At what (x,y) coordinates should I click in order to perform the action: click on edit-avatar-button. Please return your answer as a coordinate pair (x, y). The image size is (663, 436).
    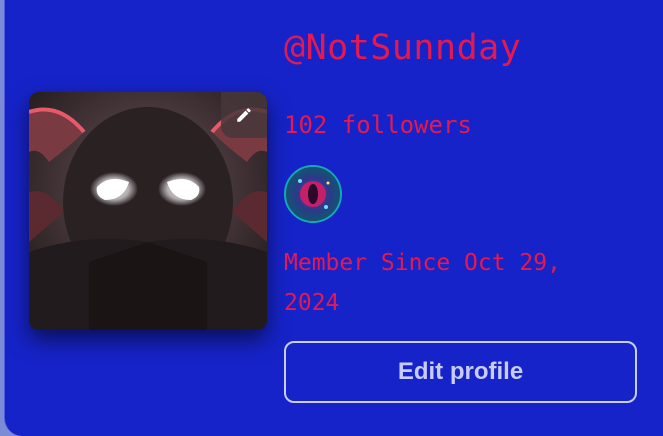
    Looking at the image, I should click on (244, 115).